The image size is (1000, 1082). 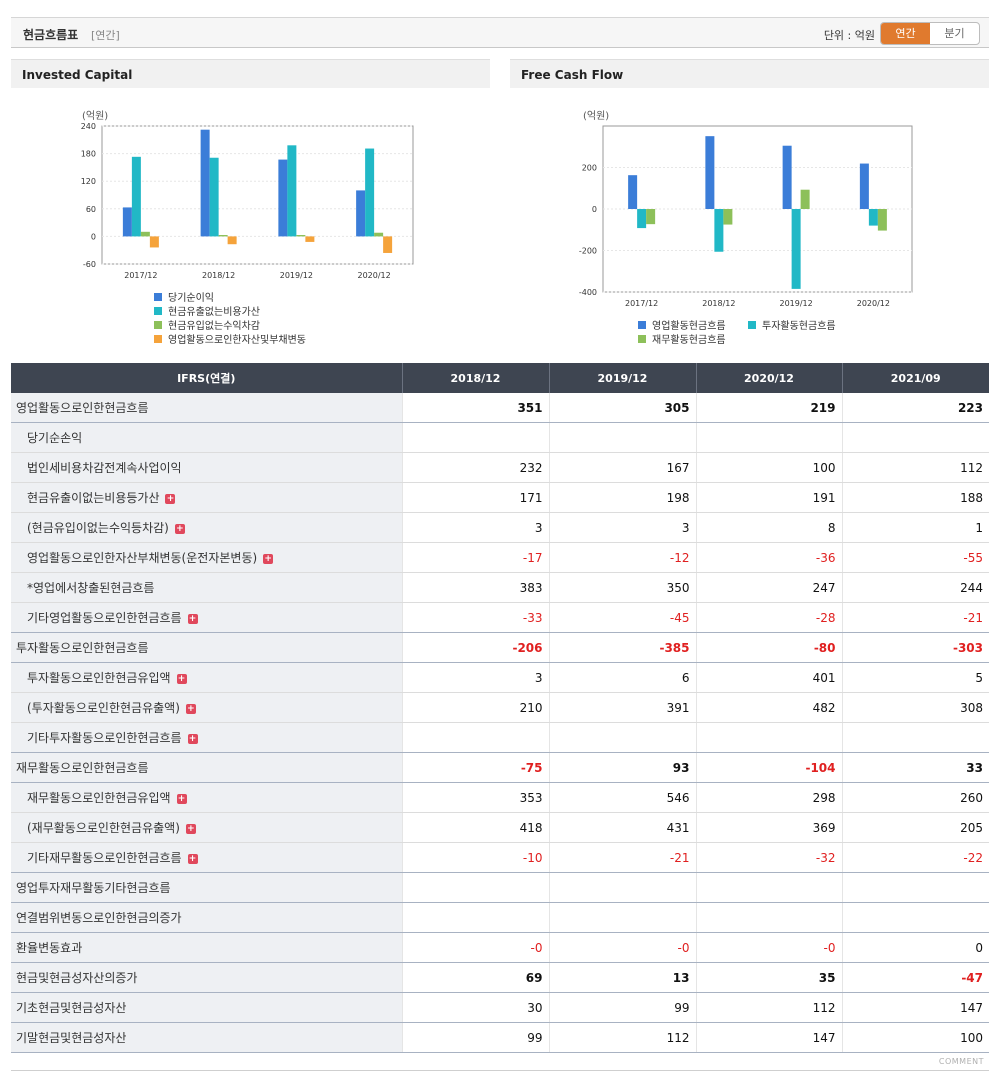 I want to click on x-tick-label: 2018/12, so click(x=218, y=275).